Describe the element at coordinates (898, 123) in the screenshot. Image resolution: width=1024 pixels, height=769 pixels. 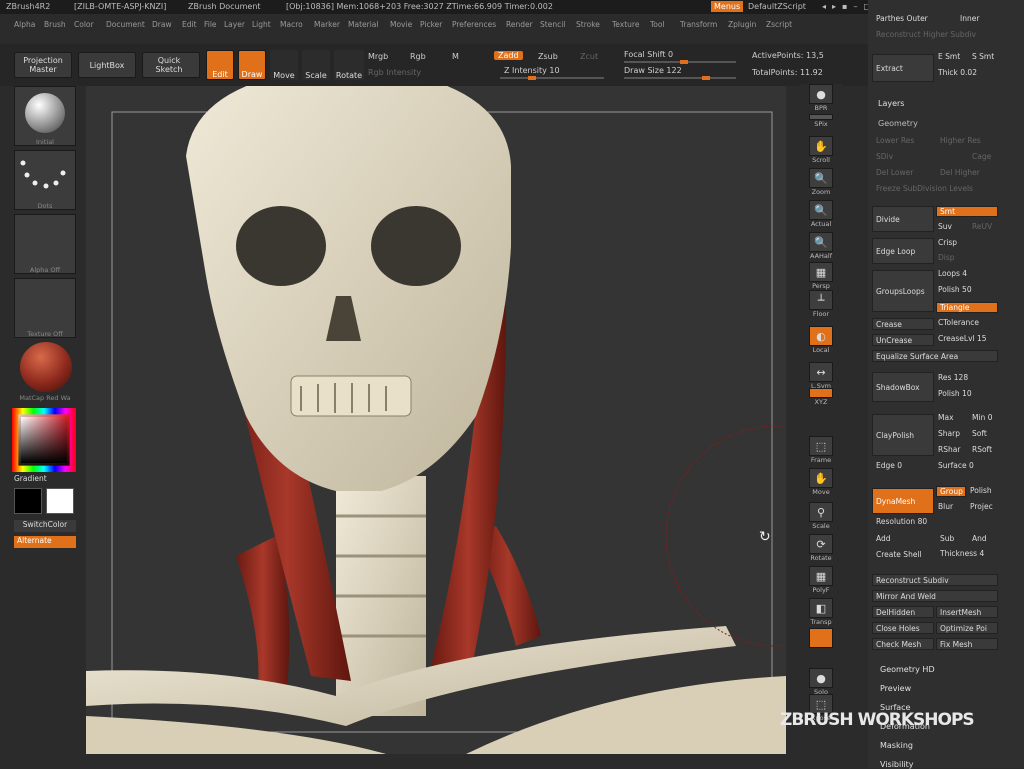
I see `geometry-section: Geometry` at that location.